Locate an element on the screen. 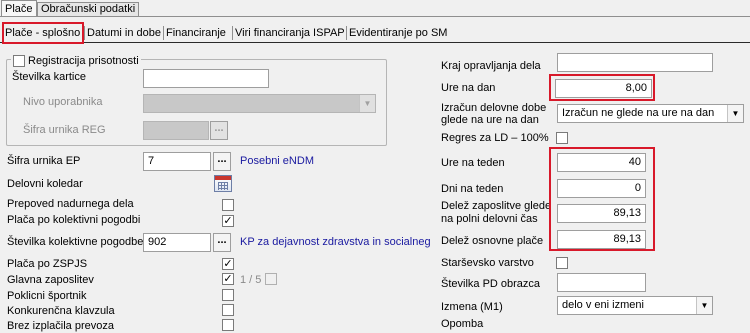 Image resolution: width=750 pixels, height=333 pixels. kraj-opravljanja-label: Kraj opravljanja dela is located at coordinates (491, 66).